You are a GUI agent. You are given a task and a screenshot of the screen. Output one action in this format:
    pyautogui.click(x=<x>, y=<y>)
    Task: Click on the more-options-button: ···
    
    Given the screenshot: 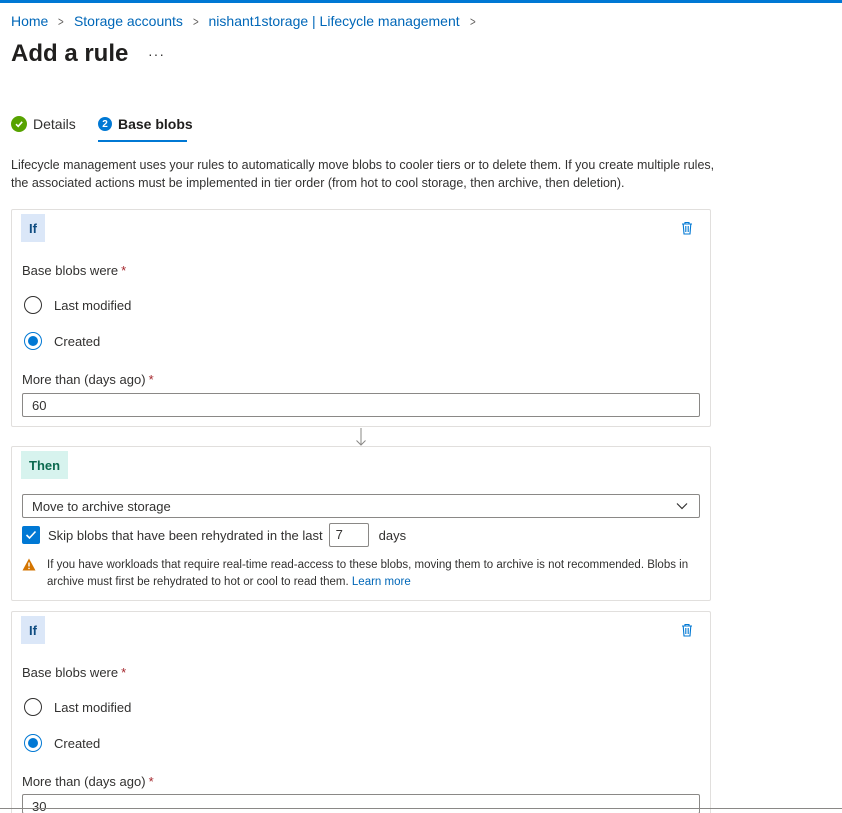 What is the action you would take?
    pyautogui.click(x=156, y=54)
    